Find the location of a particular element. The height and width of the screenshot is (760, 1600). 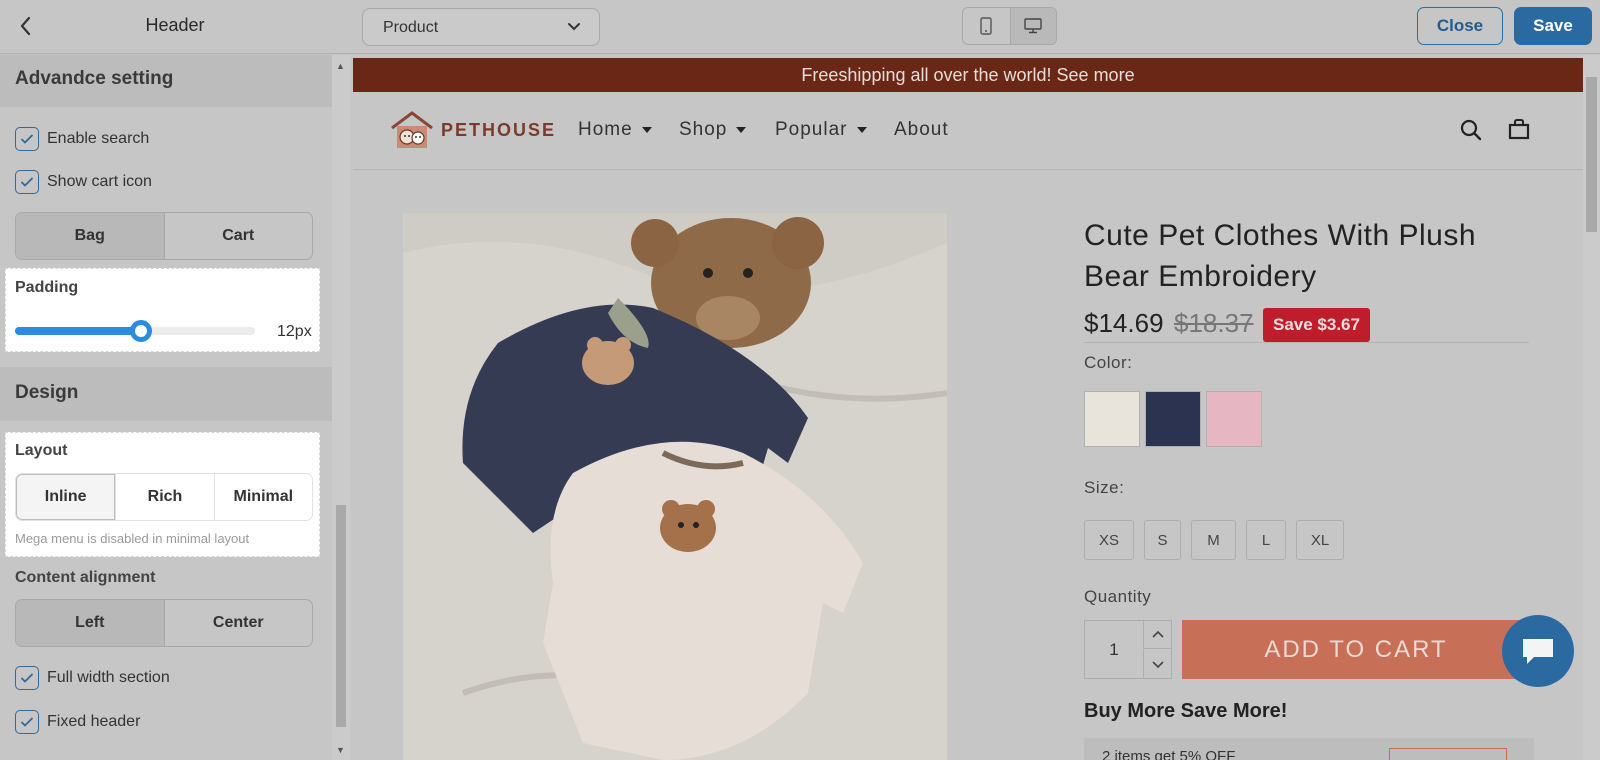

scroll-down-icon: ▼ is located at coordinates (340, 750).